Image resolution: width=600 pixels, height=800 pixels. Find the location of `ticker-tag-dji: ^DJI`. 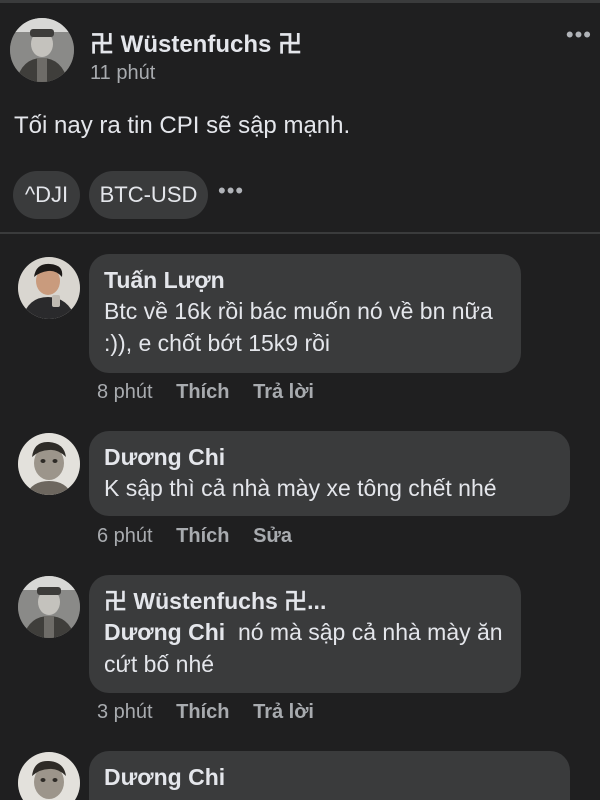

ticker-tag-dji: ^DJI is located at coordinates (46, 195).